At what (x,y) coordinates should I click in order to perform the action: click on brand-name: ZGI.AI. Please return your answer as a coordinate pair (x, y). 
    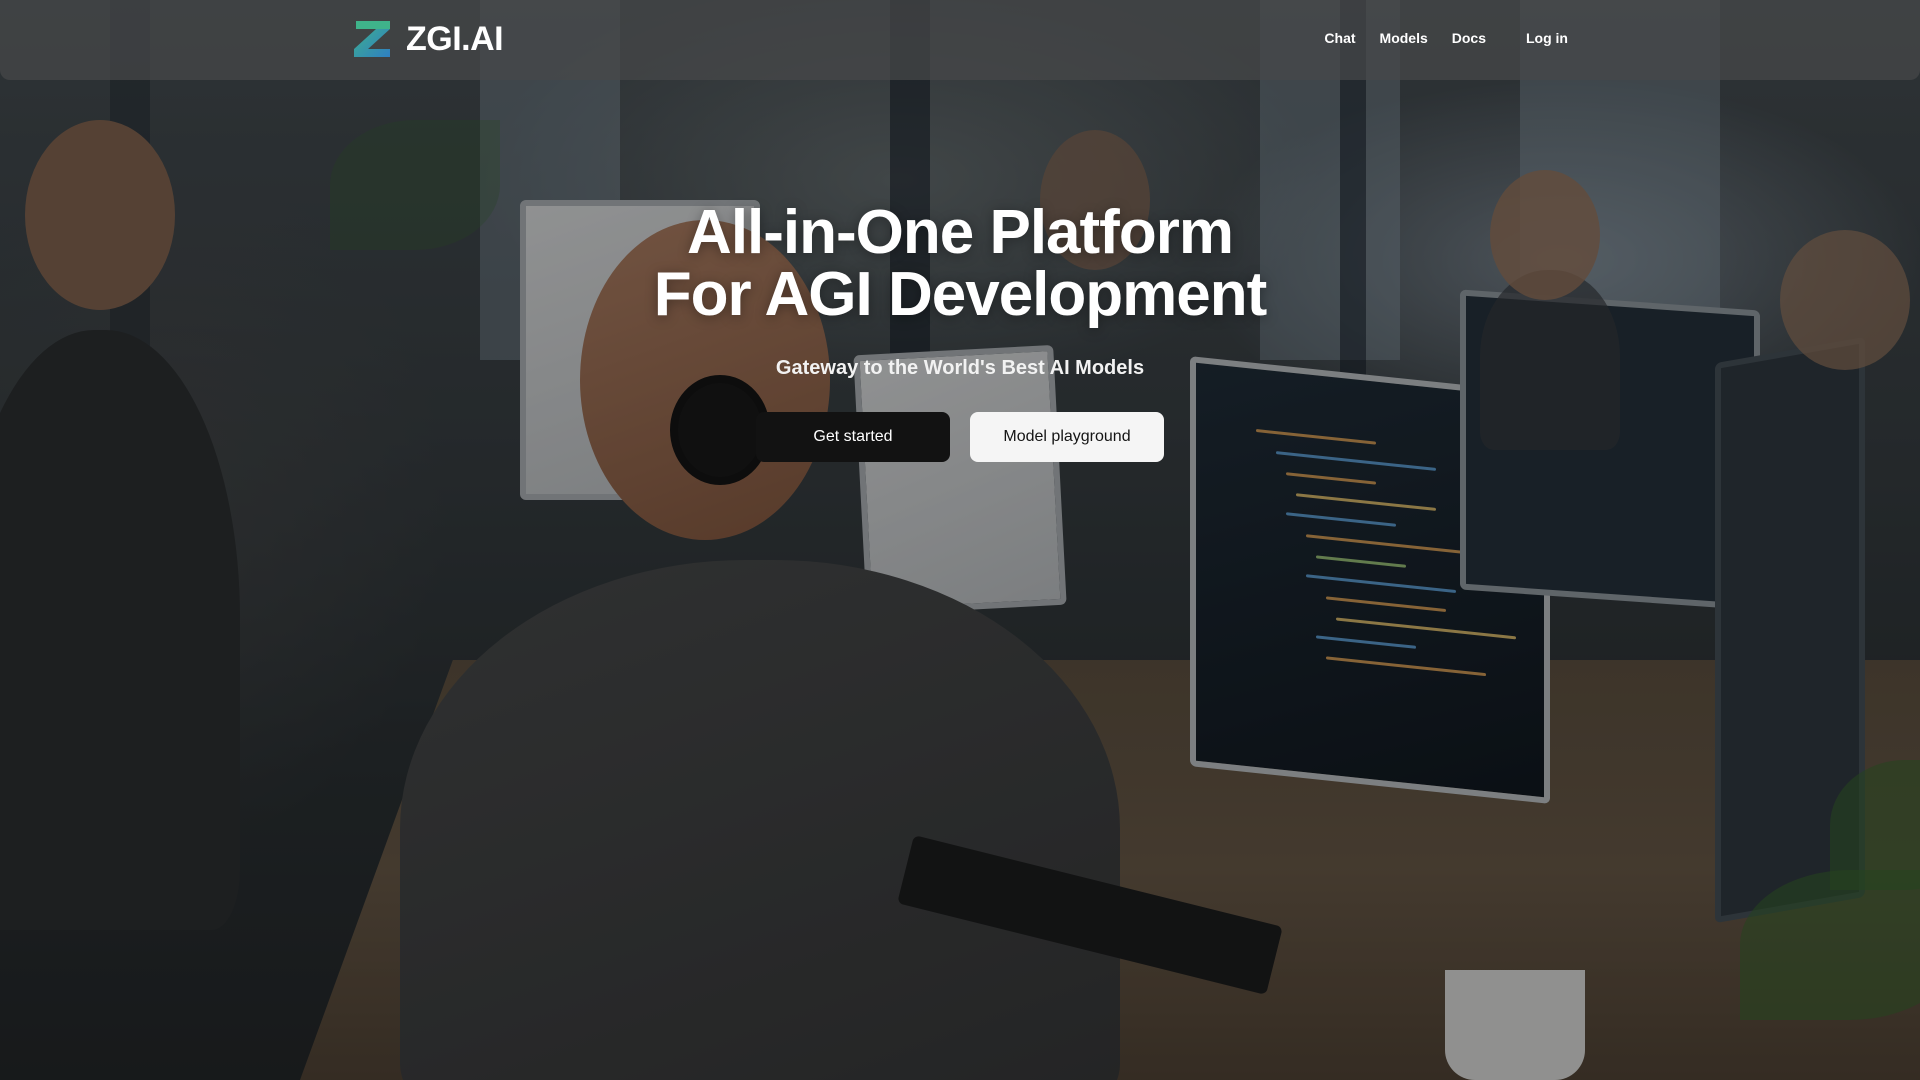
    Looking at the image, I should click on (455, 38).